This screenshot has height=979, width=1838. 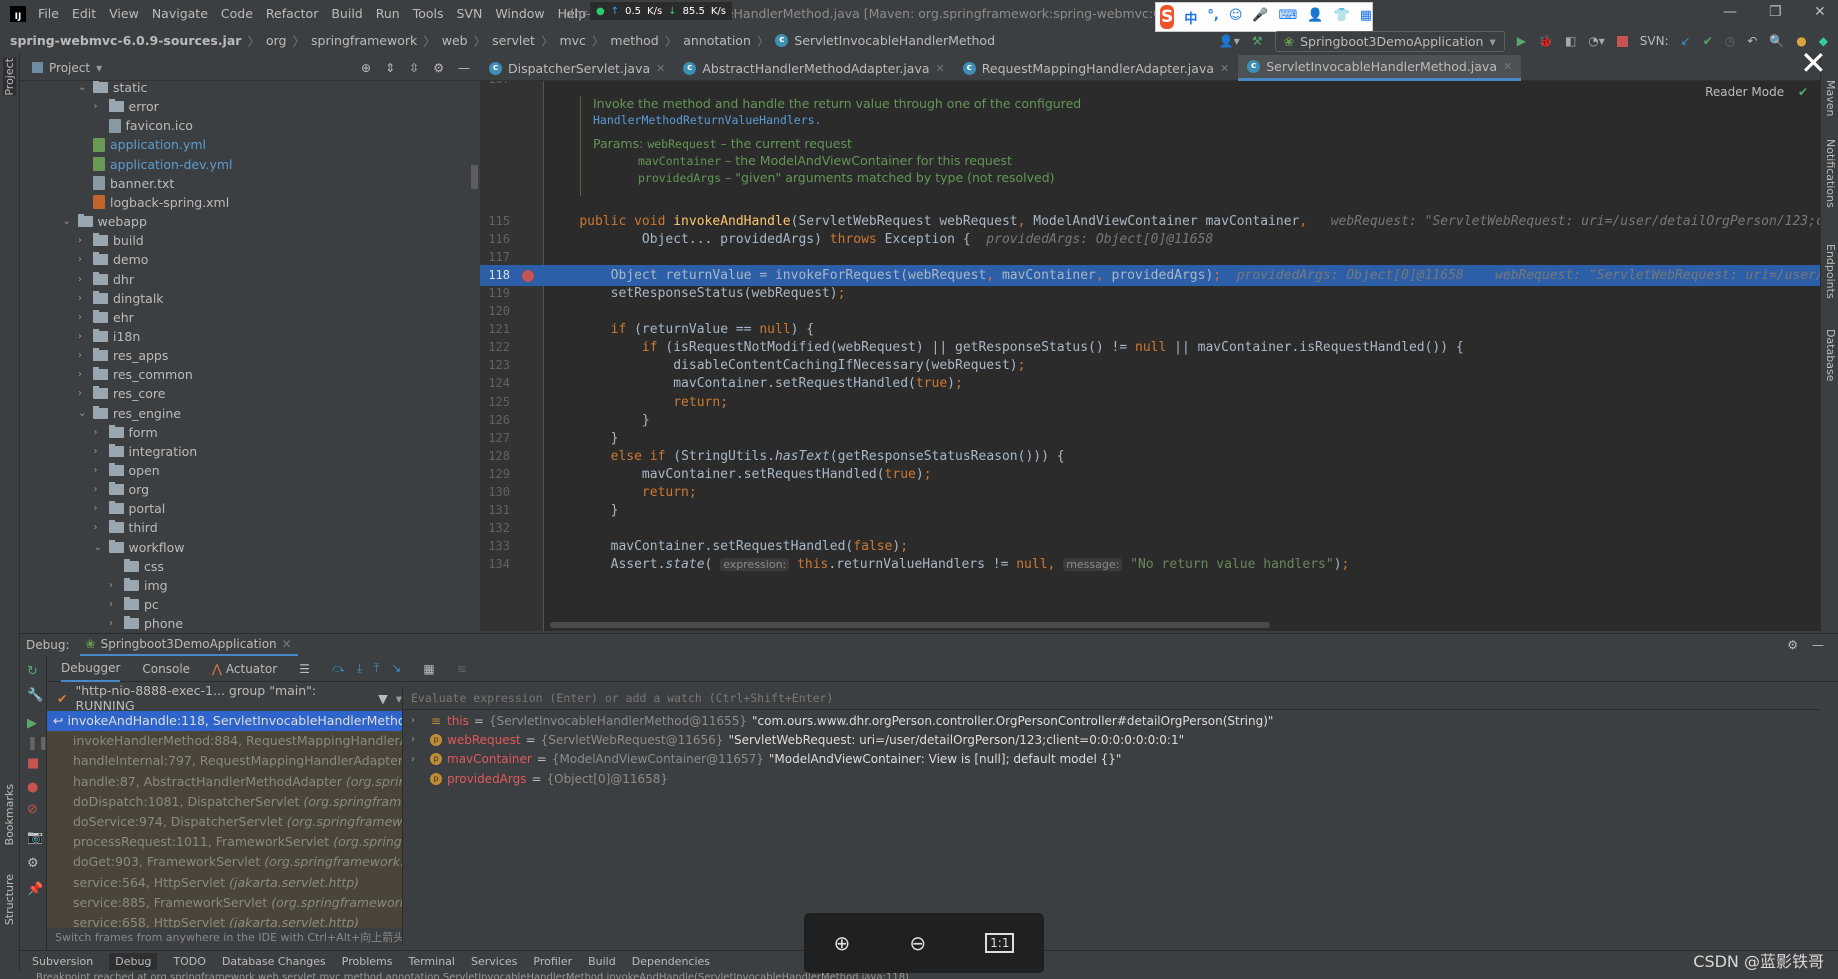 What do you see at coordinates (1315, 17) in the screenshot?
I see `ime-button: 👤` at bounding box center [1315, 17].